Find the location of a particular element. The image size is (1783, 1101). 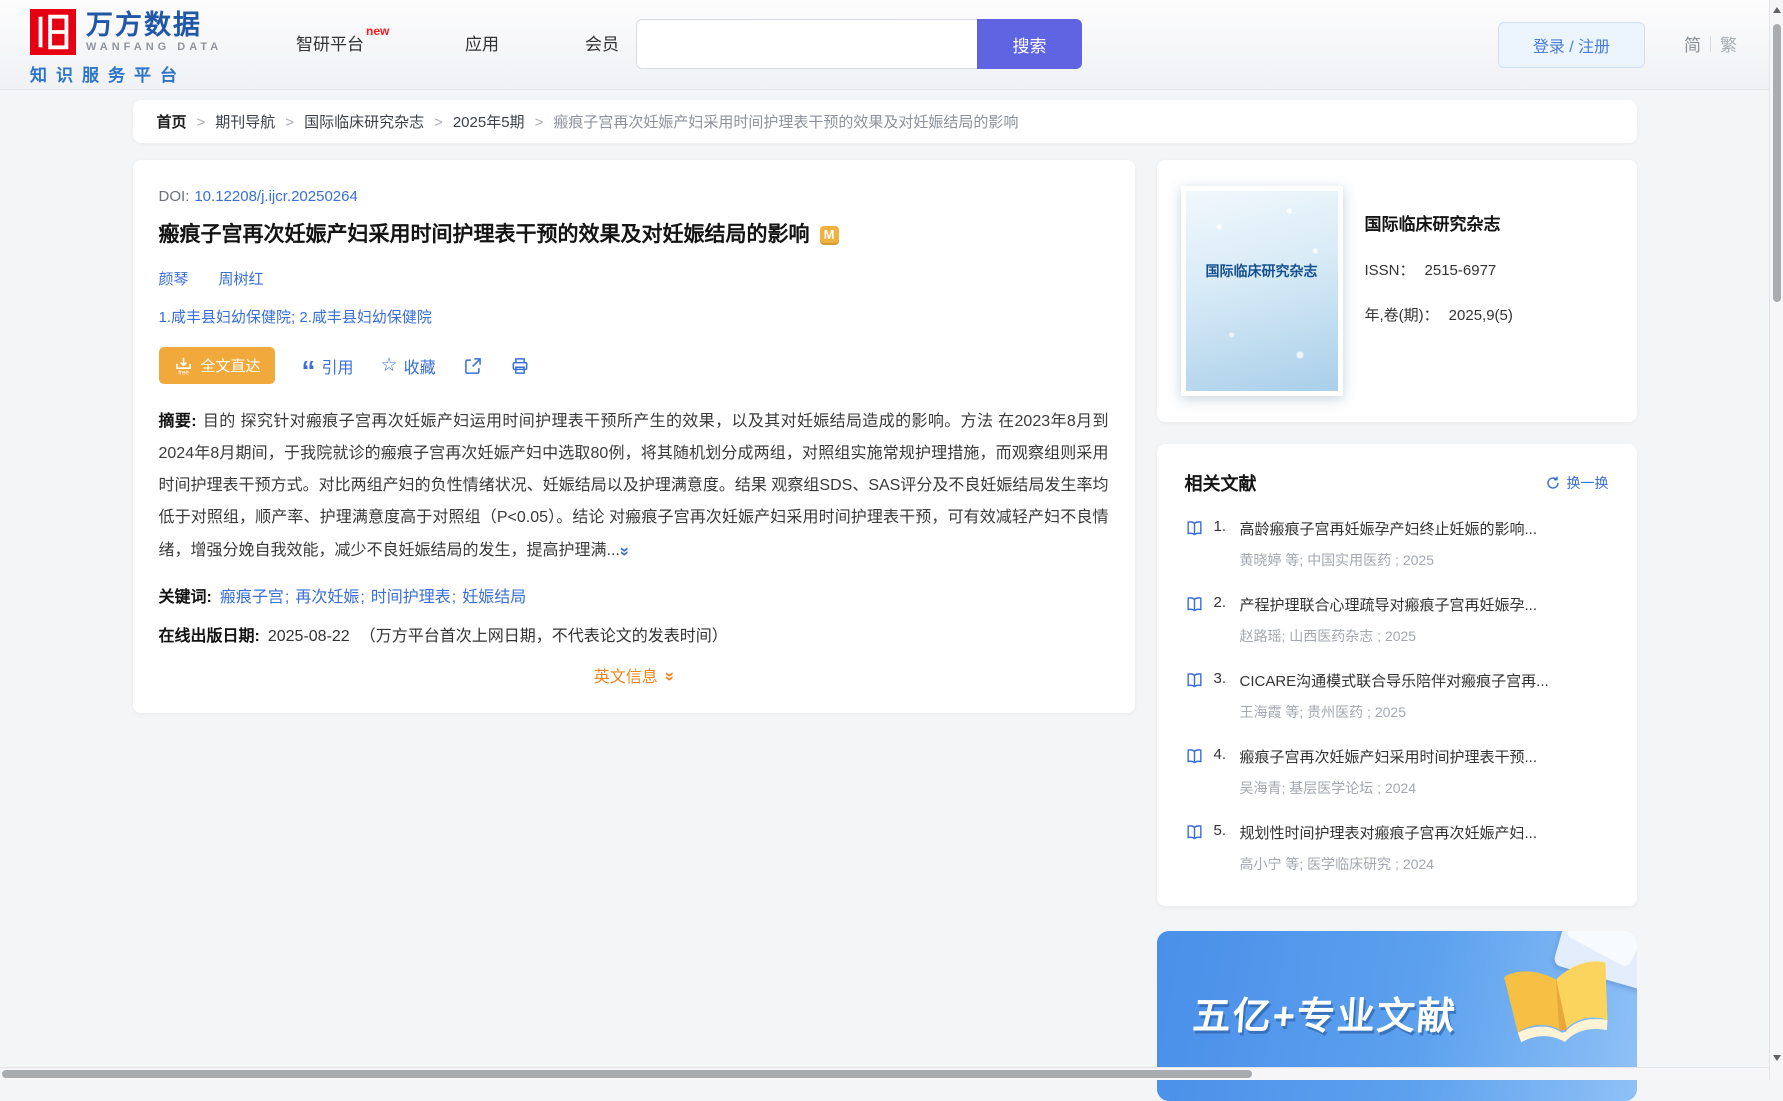

print-icon is located at coordinates (520, 366).